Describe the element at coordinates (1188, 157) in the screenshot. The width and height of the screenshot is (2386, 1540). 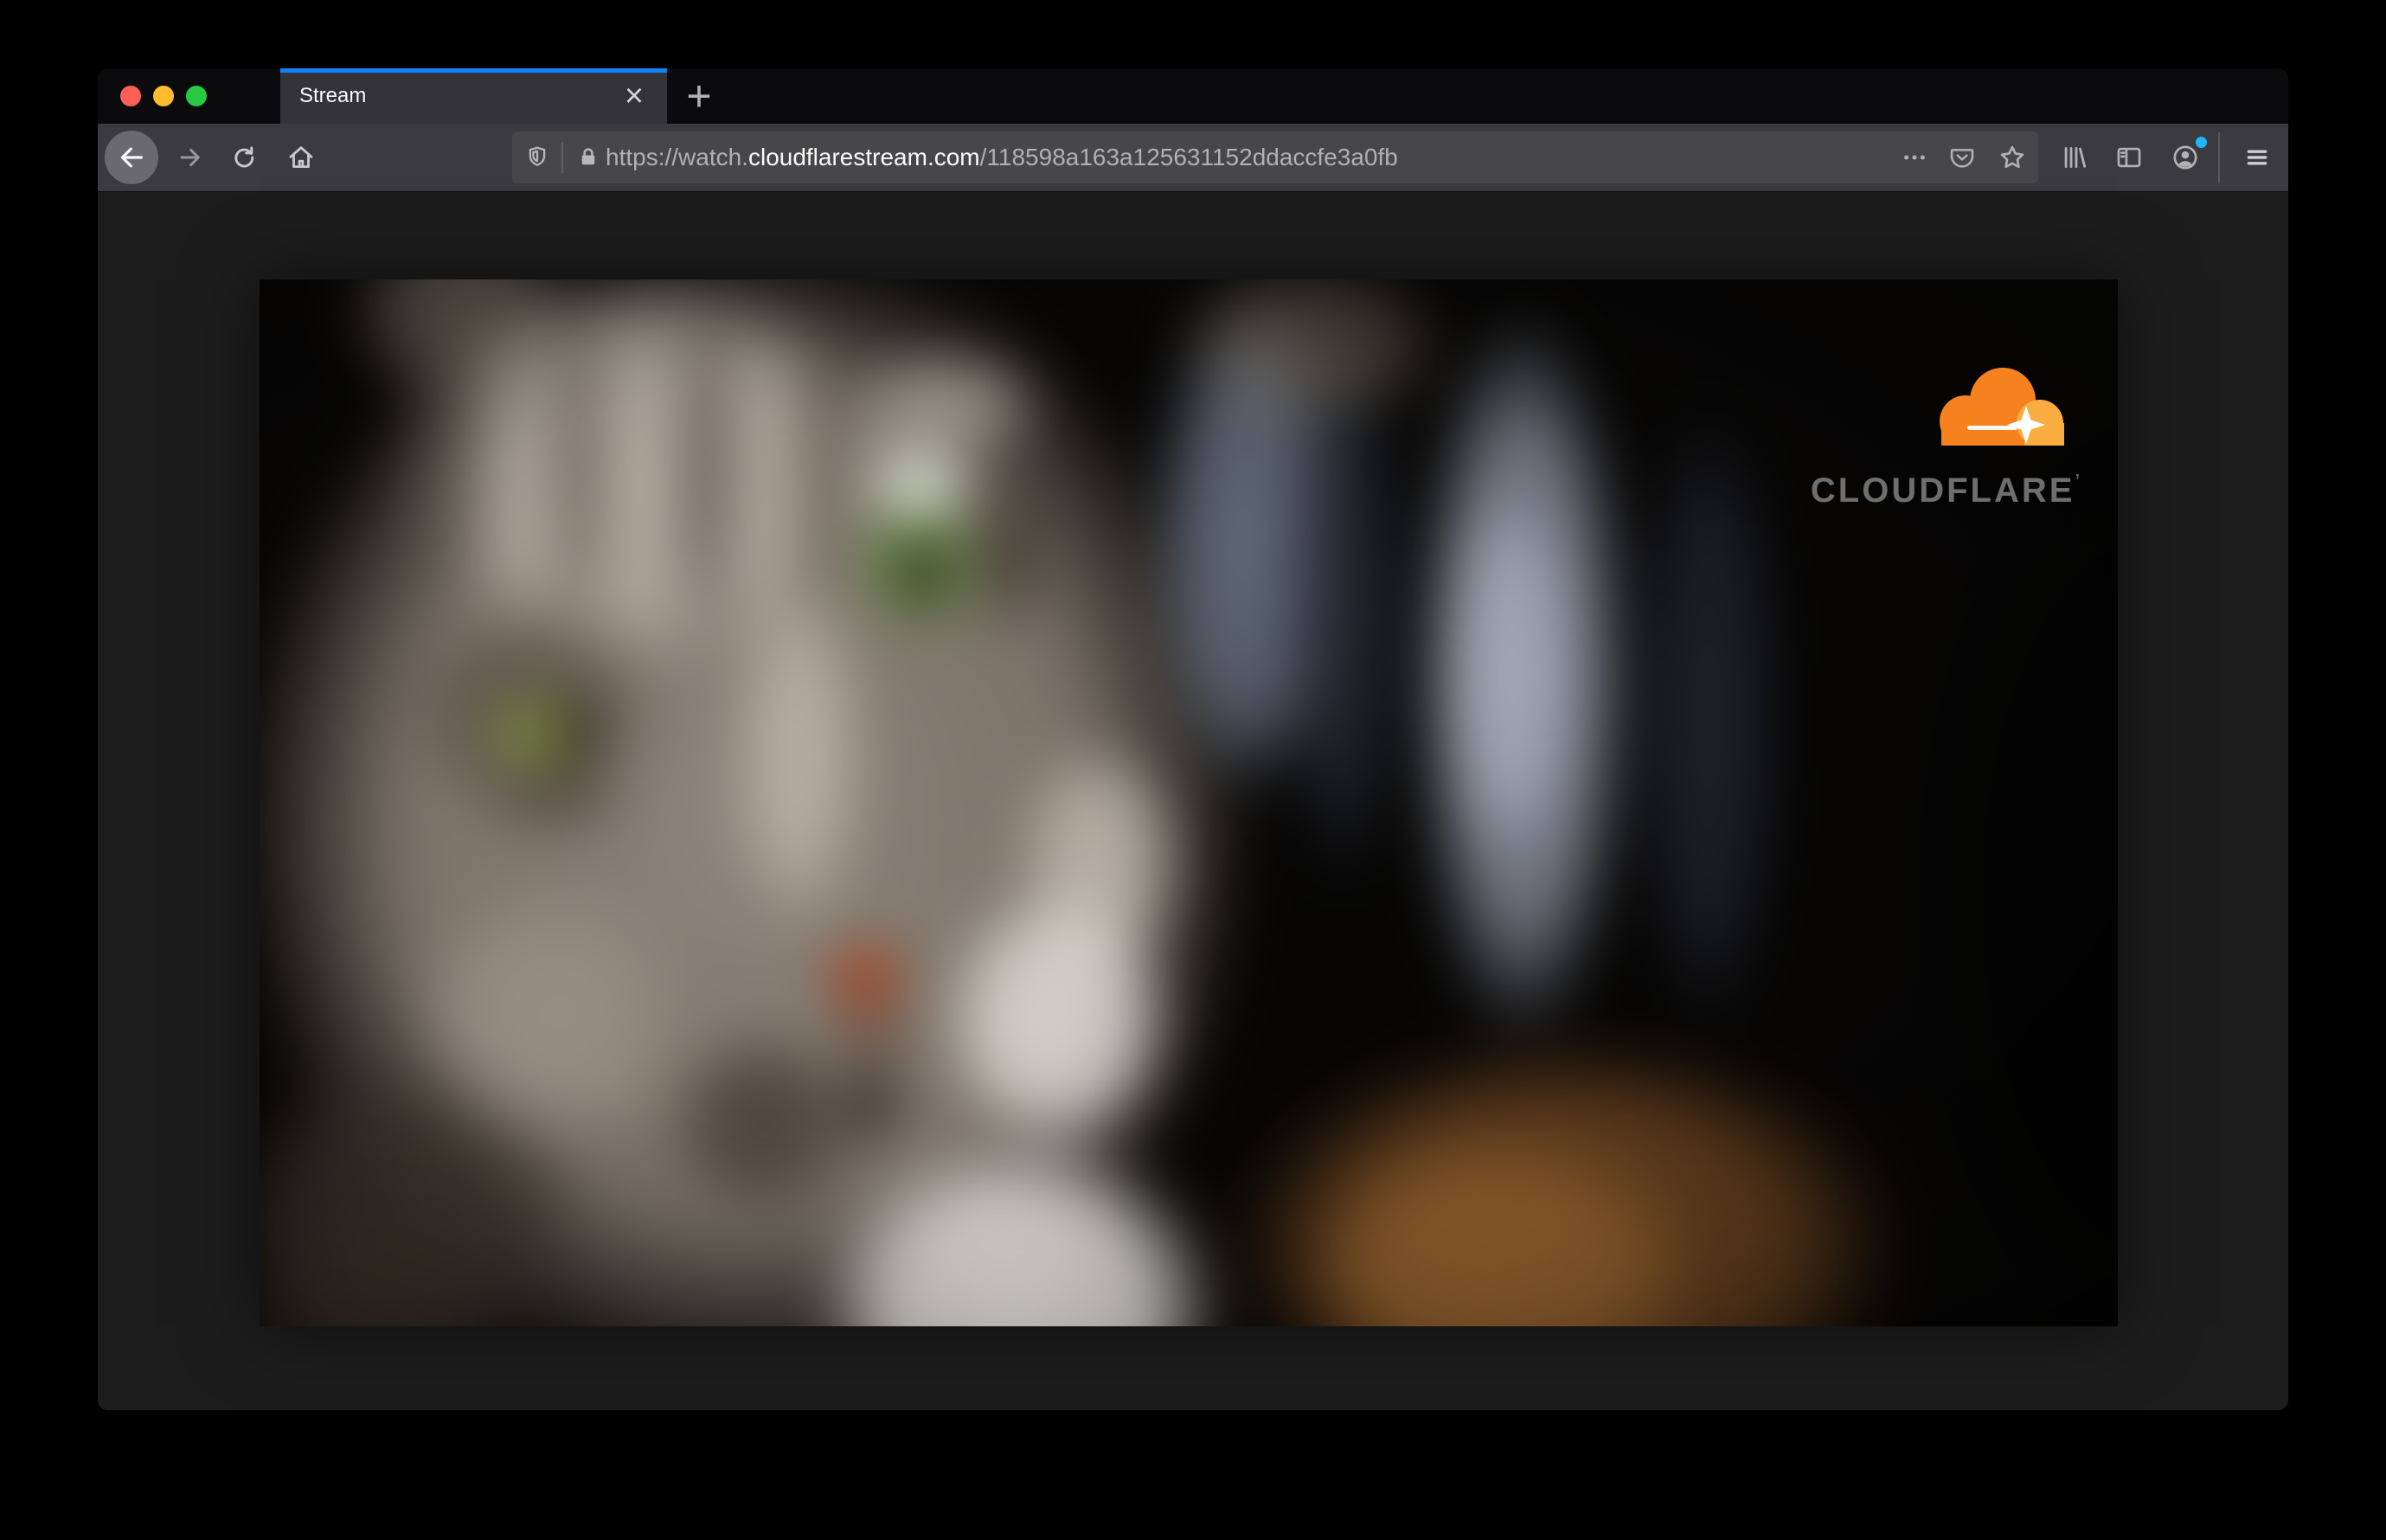
I see `url-path: /118598a163a125631152ddaccfe3a0fb` at that location.